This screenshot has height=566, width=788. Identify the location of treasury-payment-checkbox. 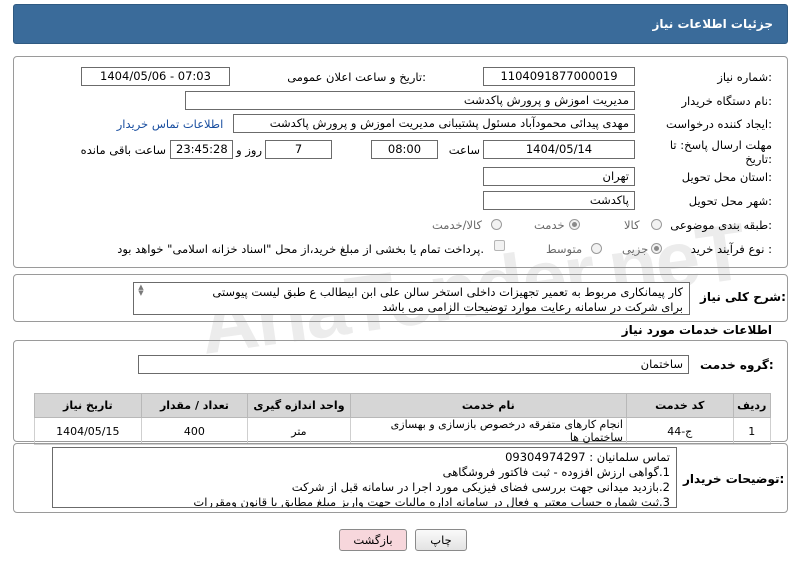
(499, 245).